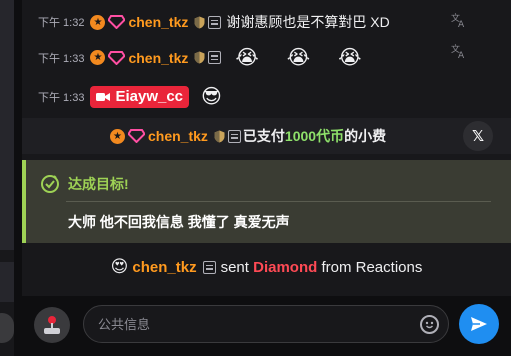 The width and height of the screenshot is (511, 356). I want to click on tip-suffix: 的小费, so click(365, 136).